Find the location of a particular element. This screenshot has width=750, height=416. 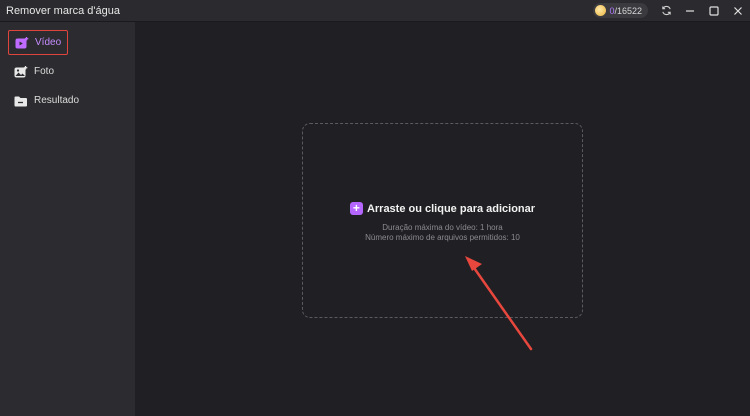

credits-text: 0/16522 is located at coordinates (625, 11).